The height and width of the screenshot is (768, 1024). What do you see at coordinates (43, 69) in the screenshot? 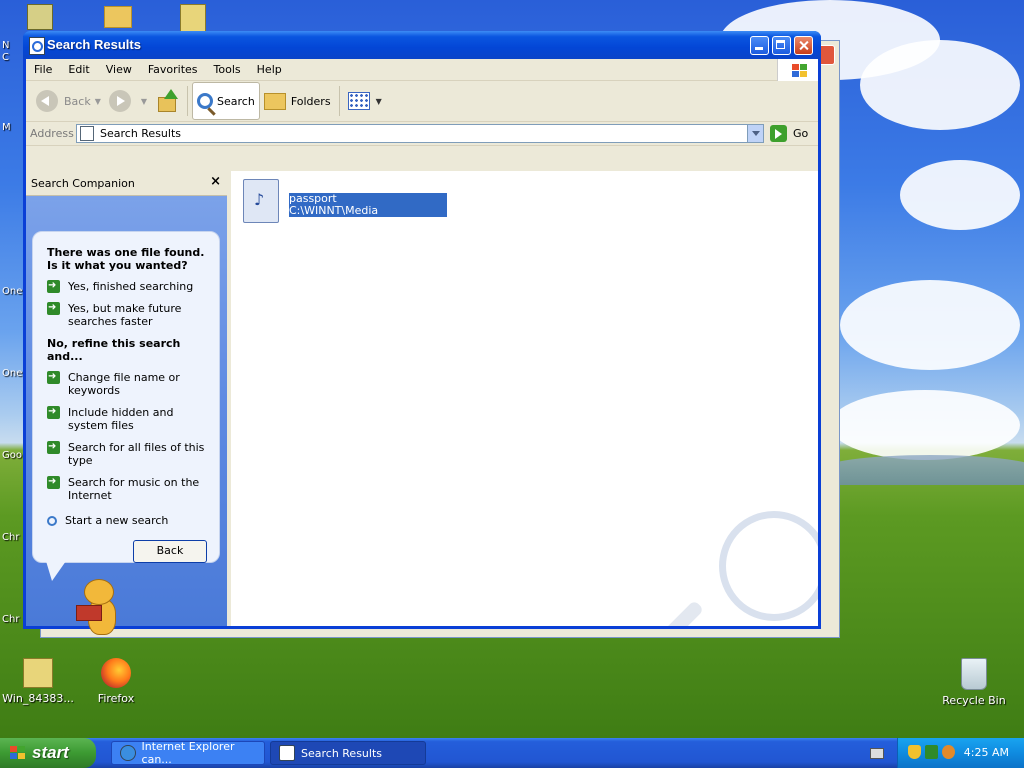
I see `menu-file: File` at bounding box center [43, 69].